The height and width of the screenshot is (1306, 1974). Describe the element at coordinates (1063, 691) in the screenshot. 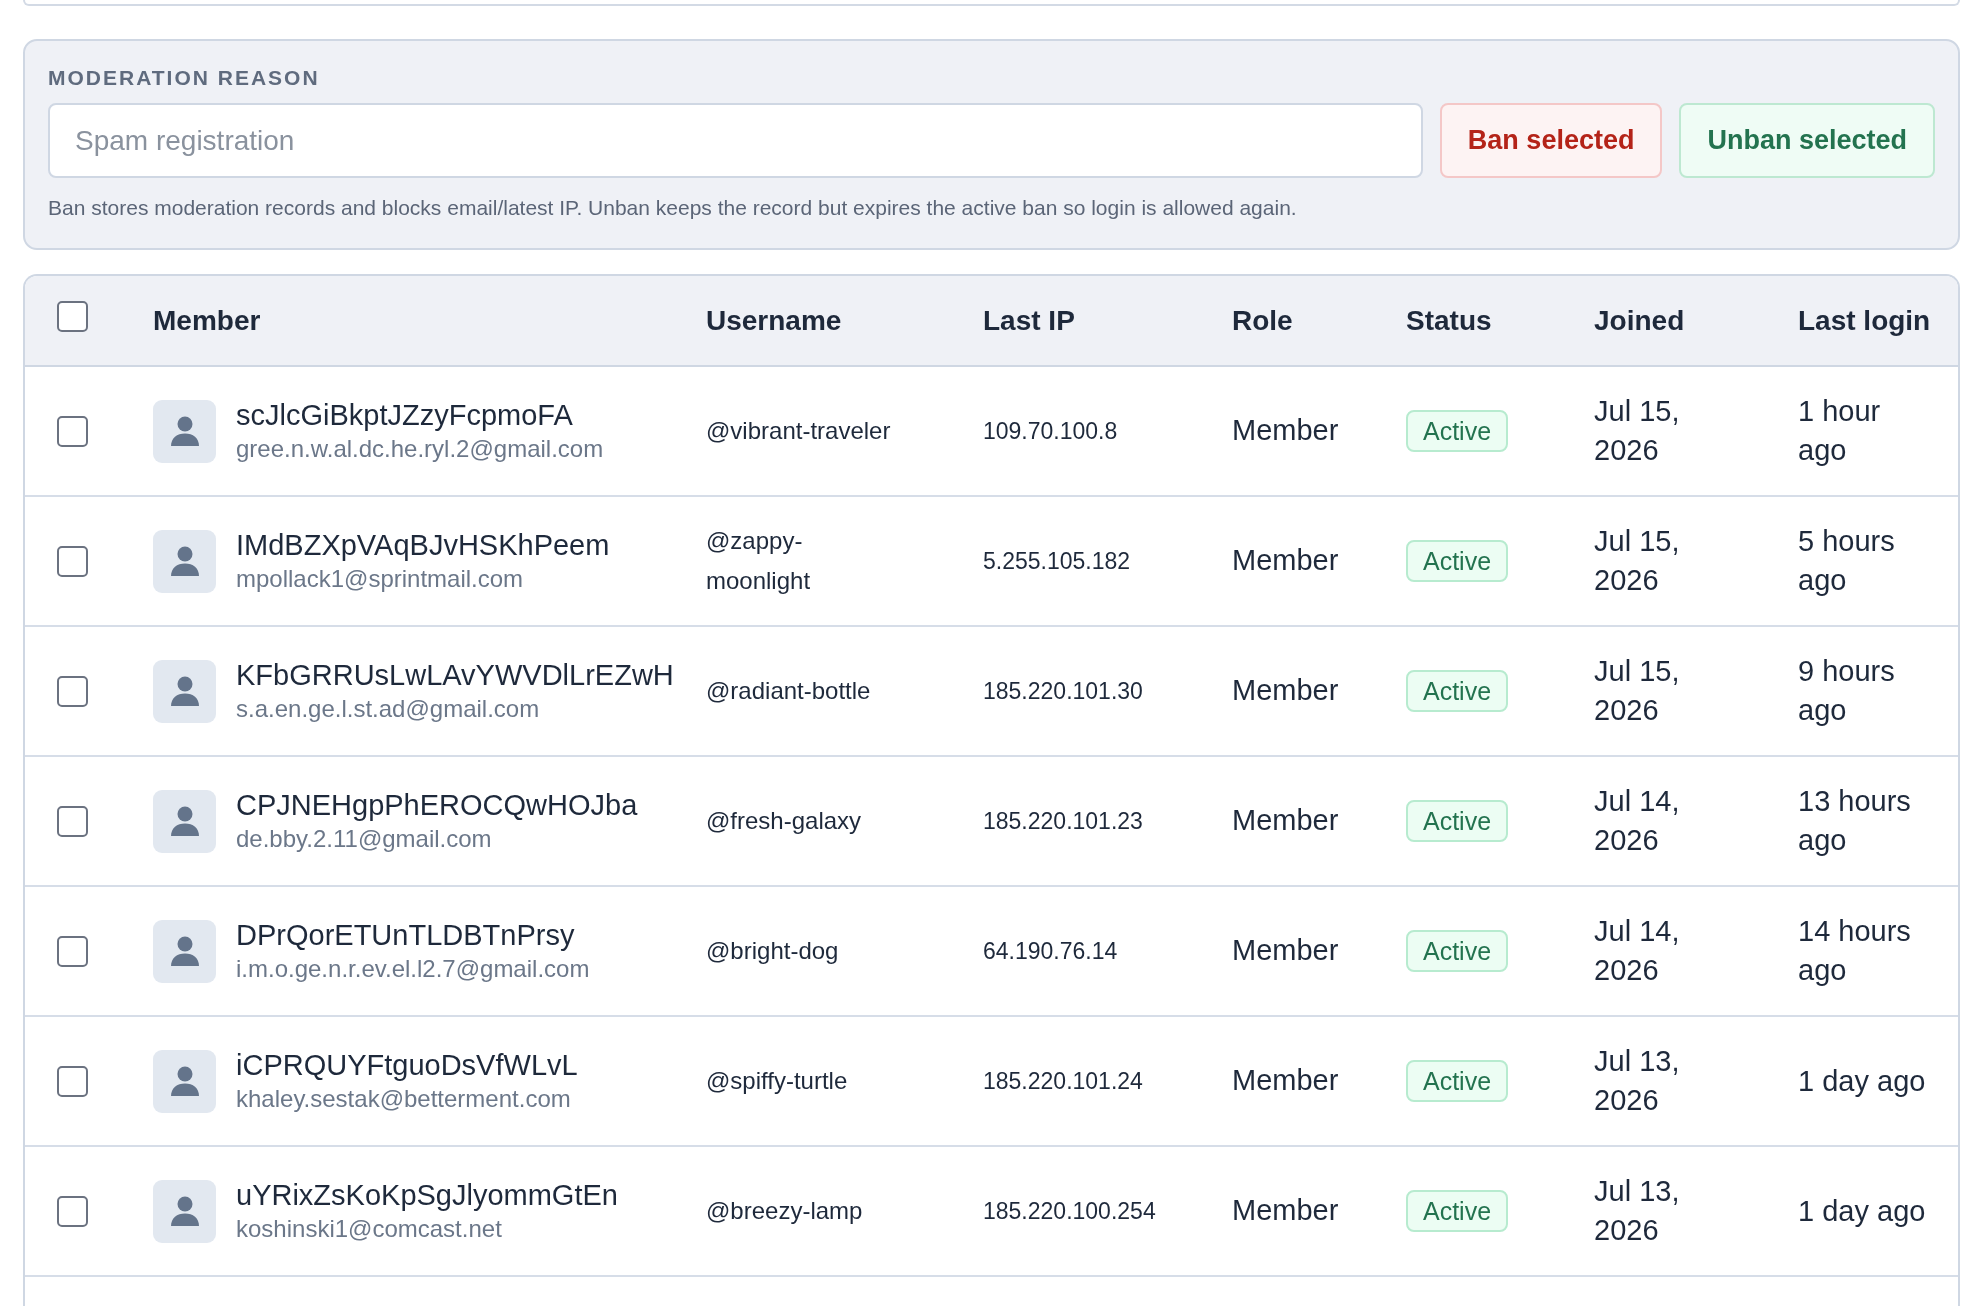

I see `ip-address: 185.220.101.30` at that location.